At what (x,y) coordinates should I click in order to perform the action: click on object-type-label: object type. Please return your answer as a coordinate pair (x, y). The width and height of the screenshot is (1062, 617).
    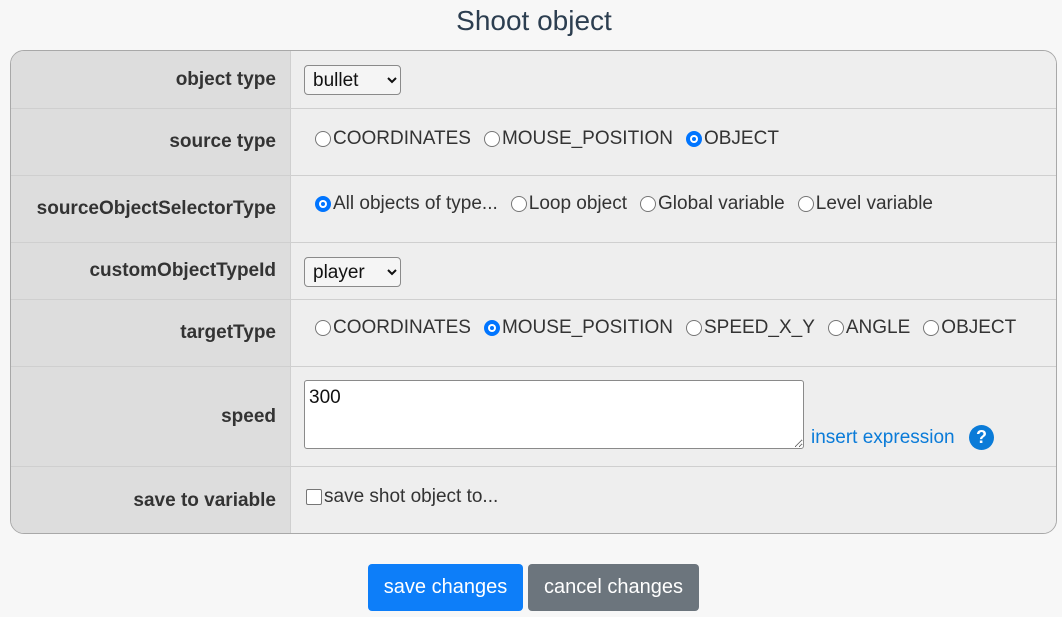
    Looking at the image, I should click on (151, 79).